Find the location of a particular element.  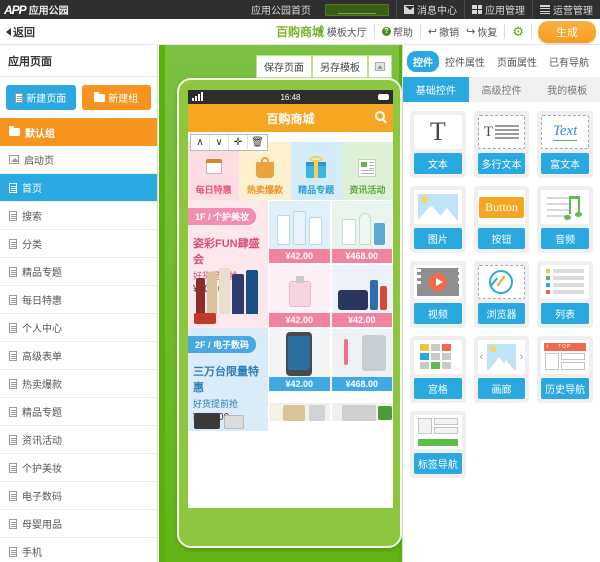

tab-existing-nav: 已有导航 is located at coordinates (569, 61).